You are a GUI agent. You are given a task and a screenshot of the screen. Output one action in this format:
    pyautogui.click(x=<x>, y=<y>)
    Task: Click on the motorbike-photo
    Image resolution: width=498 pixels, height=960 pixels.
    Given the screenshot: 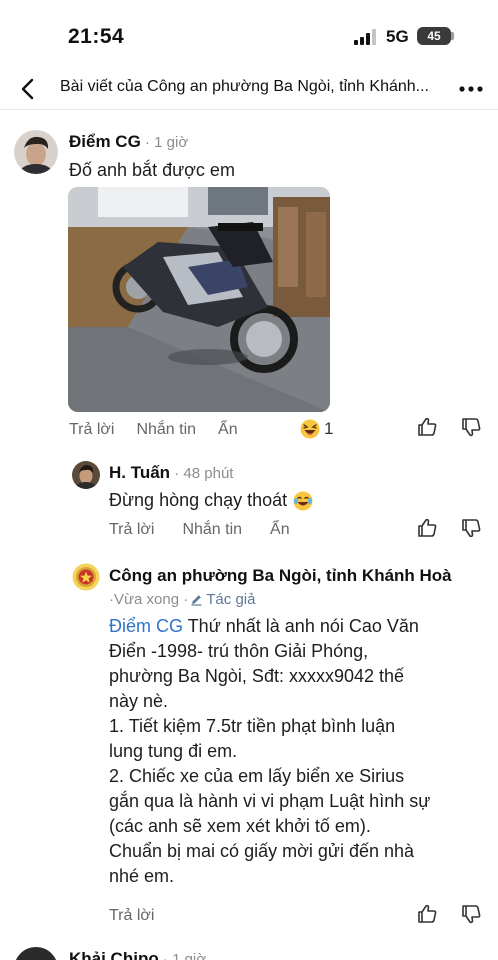 What is the action you would take?
    pyautogui.click(x=199, y=299)
    